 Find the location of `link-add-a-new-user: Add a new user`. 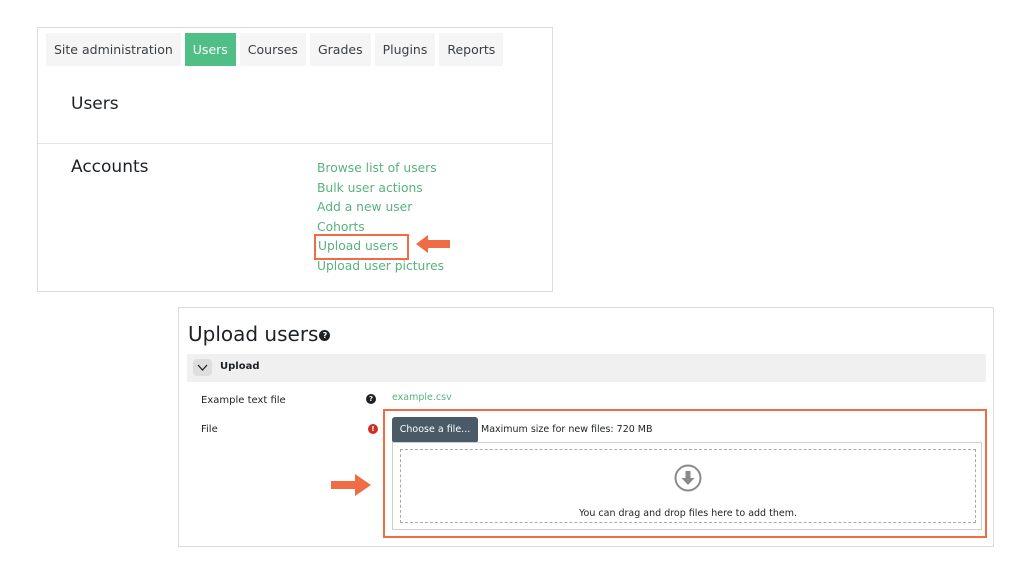

link-add-a-new-user: Add a new user is located at coordinates (380, 208).